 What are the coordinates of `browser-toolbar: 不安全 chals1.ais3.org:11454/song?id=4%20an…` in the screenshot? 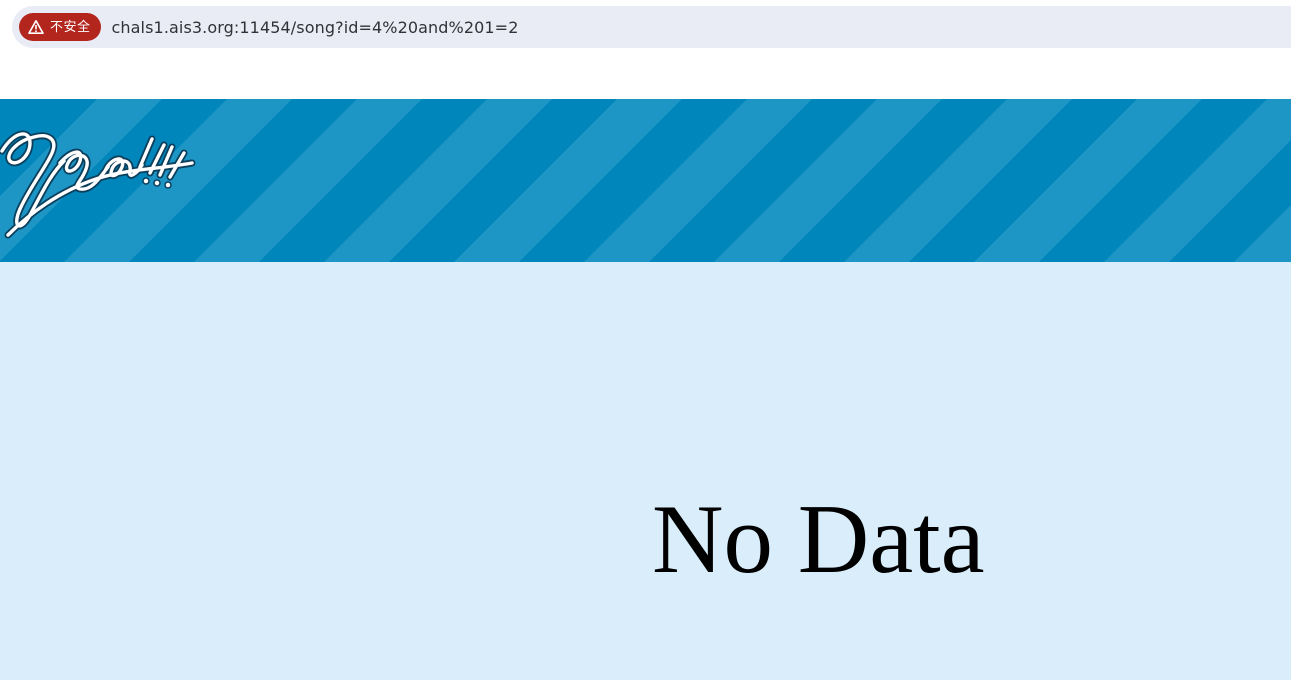 It's located at (645, 49).